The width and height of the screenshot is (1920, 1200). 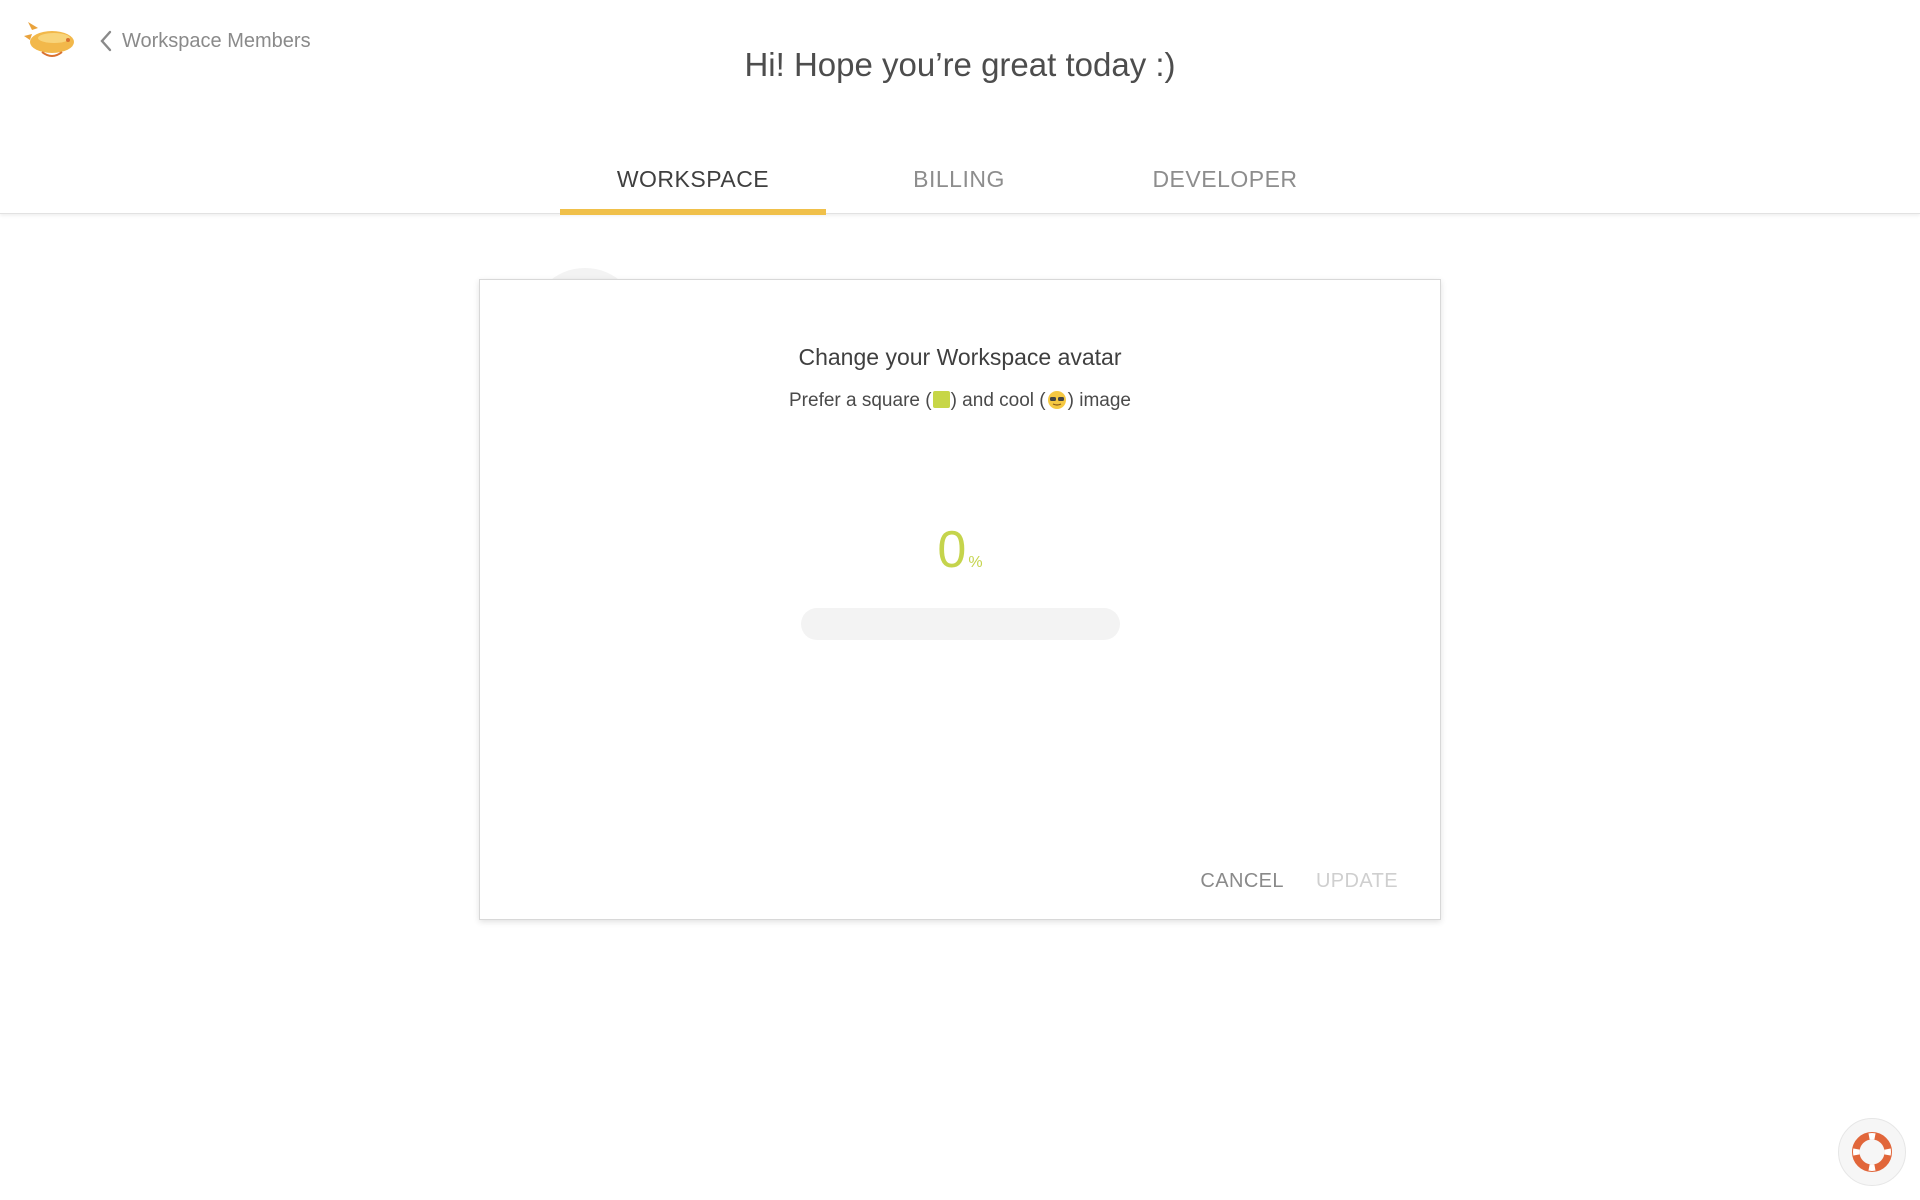 I want to click on greeting-title: Hi! Hope you’re great today :), so click(x=960, y=64).